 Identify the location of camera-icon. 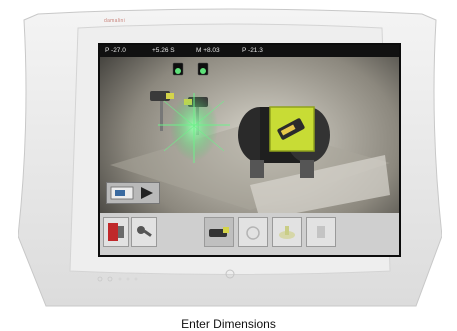
(131, 193).